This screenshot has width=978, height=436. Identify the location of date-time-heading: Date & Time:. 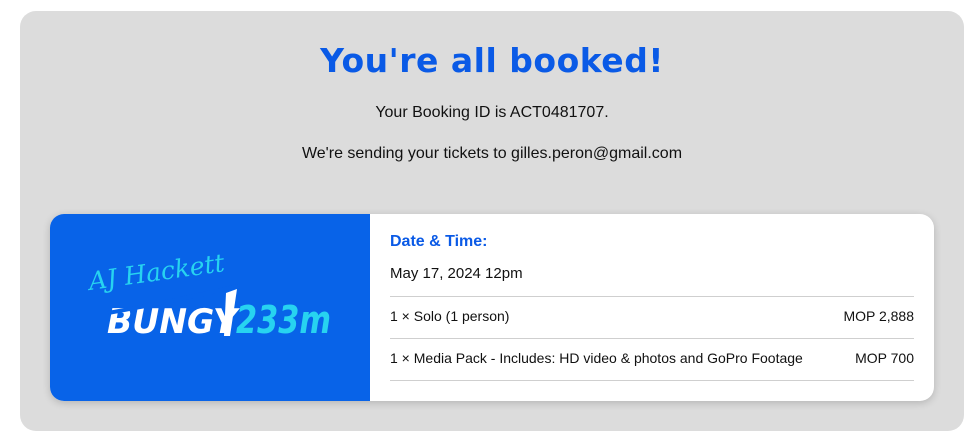
(439, 241).